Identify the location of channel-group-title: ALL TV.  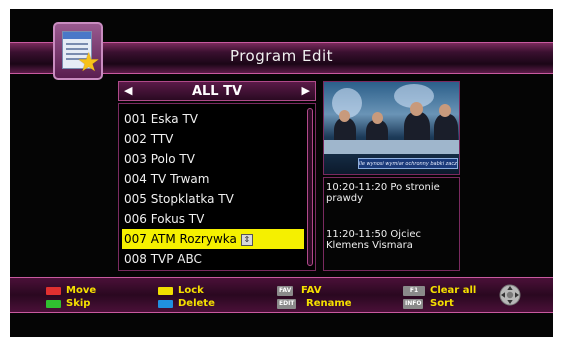
(217, 91).